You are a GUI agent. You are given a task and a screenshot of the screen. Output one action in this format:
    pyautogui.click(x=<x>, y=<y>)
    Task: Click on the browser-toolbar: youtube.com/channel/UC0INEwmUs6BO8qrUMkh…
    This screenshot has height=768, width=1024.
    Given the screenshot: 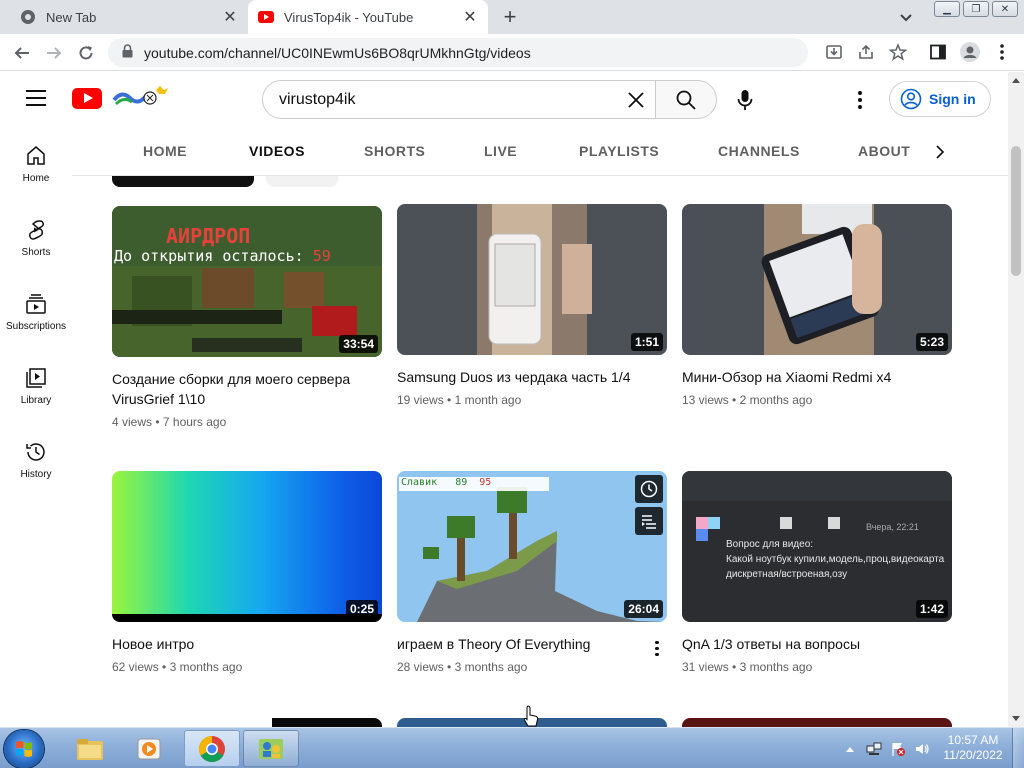 What is the action you would take?
    pyautogui.click(x=512, y=52)
    